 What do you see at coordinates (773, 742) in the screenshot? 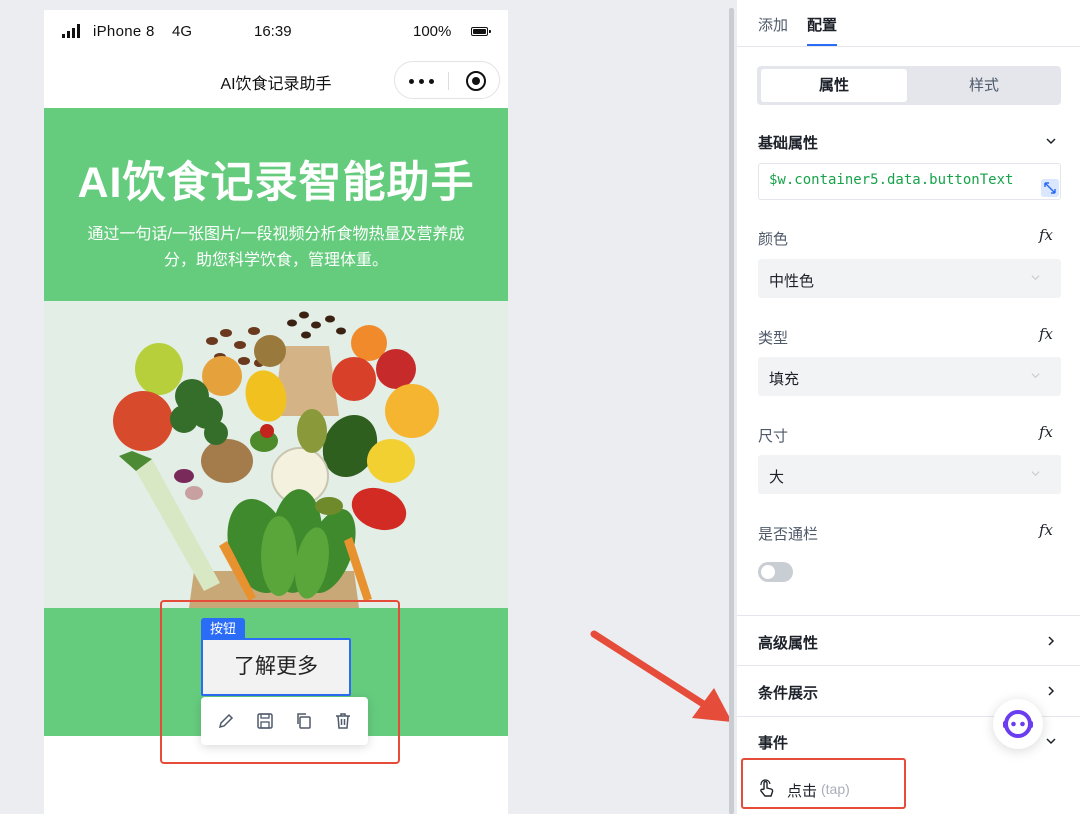
I see `events-title: 事件` at bounding box center [773, 742].